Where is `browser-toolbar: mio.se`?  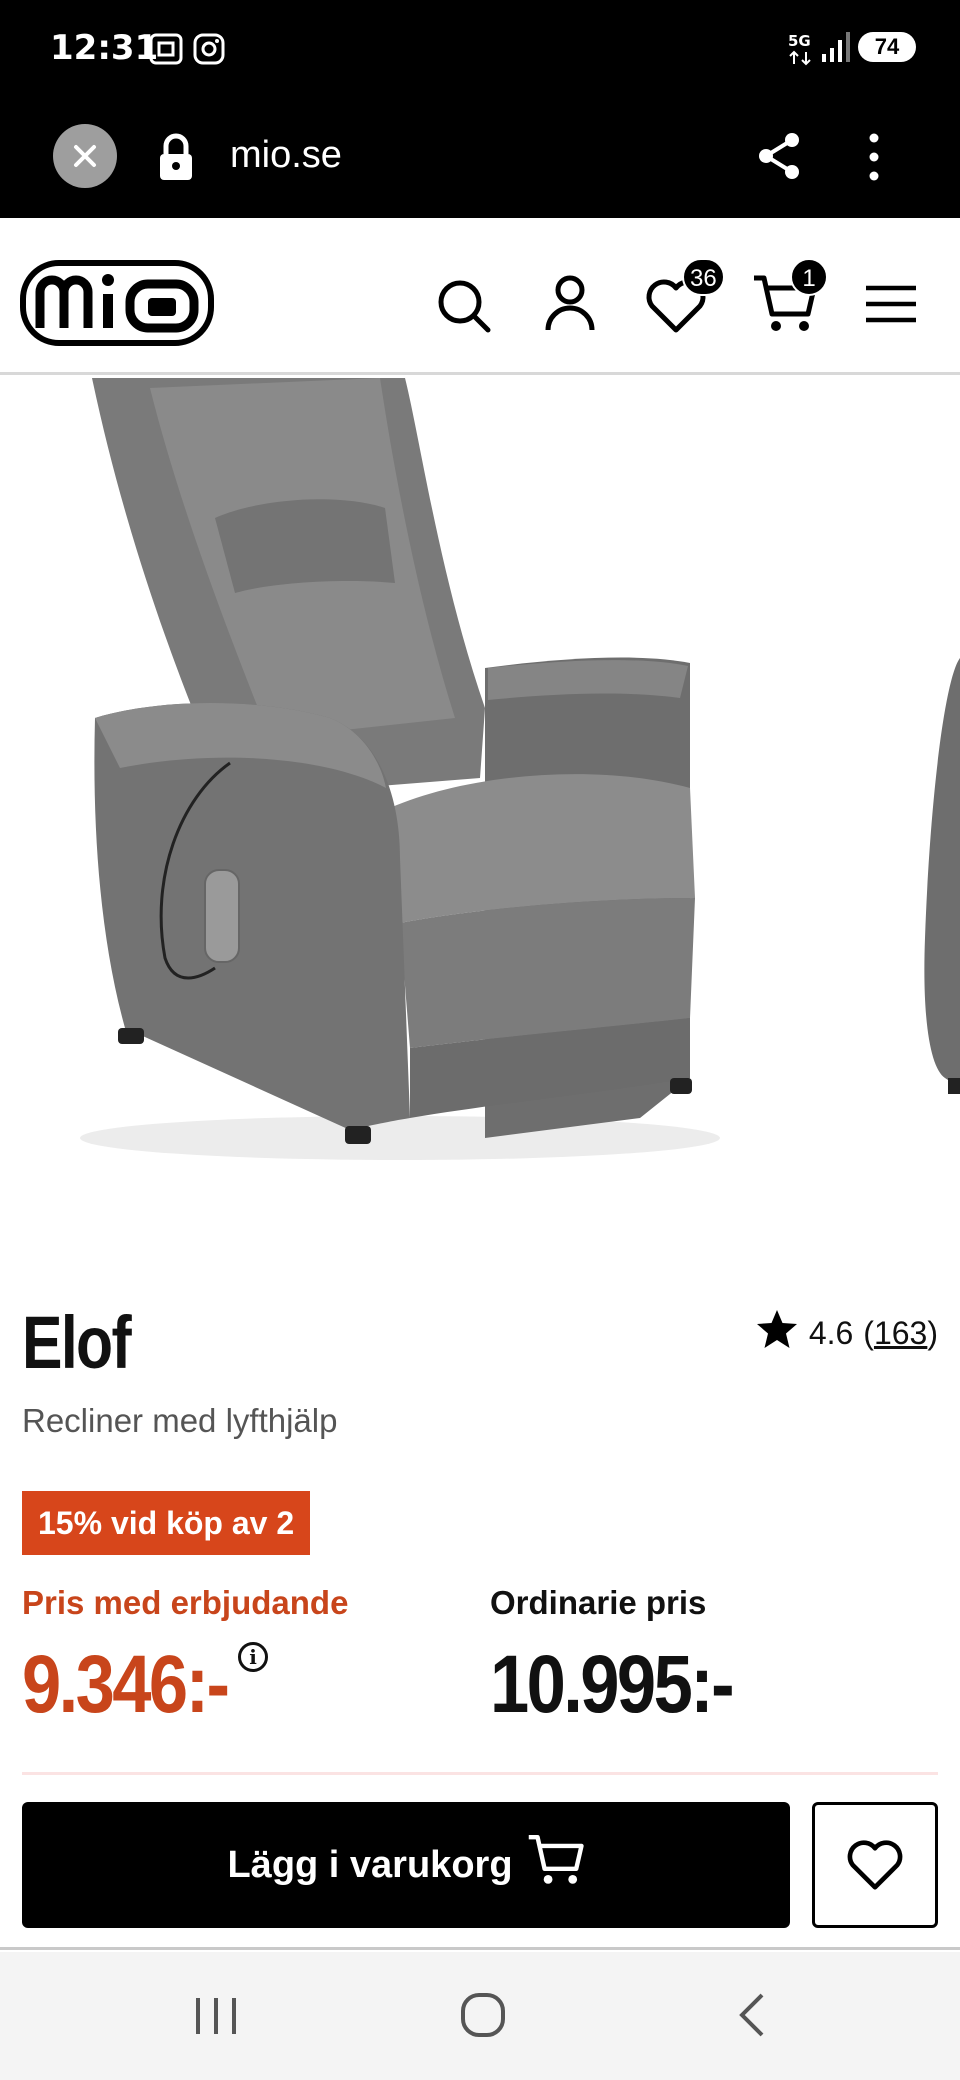
browser-toolbar: mio.se is located at coordinates (480, 159).